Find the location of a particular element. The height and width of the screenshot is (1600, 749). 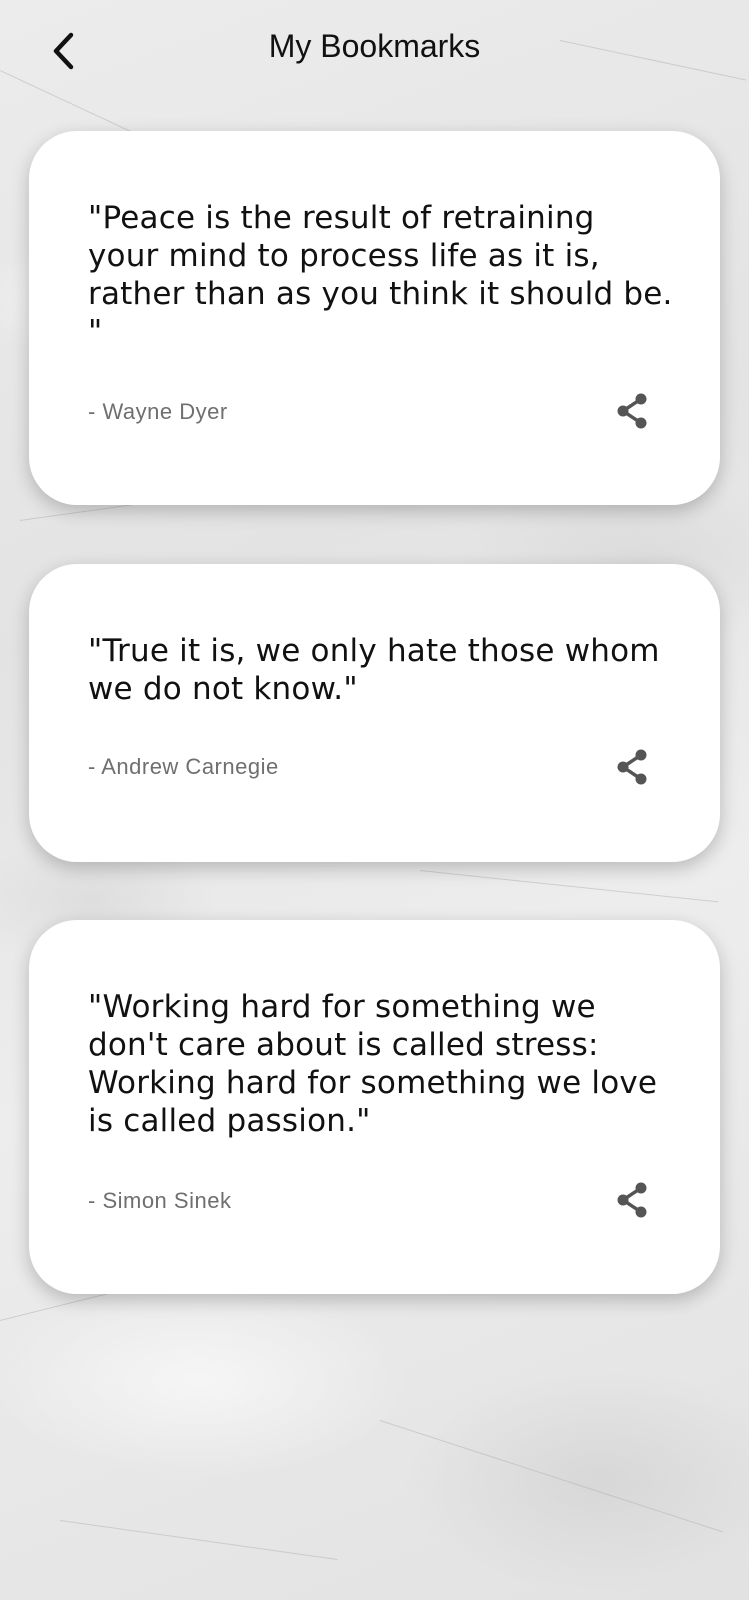

quote-author: - Andrew Carnegie is located at coordinates (183, 766).